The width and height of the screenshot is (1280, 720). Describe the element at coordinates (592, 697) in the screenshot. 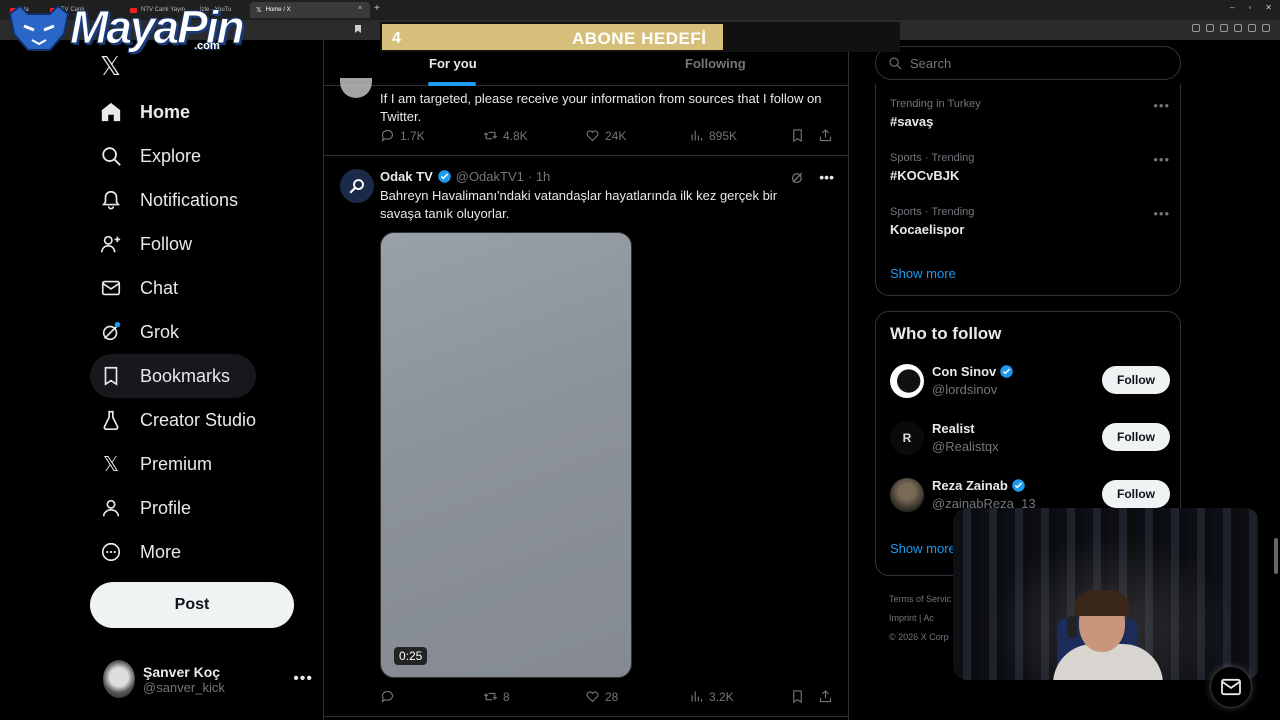

I see `heart-icon` at that location.